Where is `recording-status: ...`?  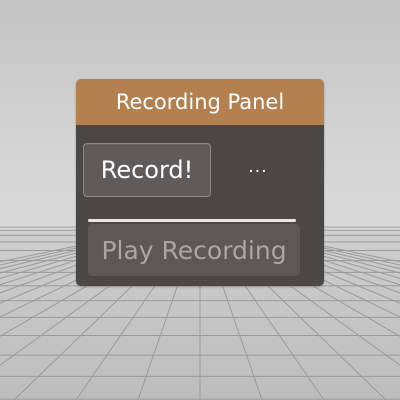 recording-status: ... is located at coordinates (258, 167).